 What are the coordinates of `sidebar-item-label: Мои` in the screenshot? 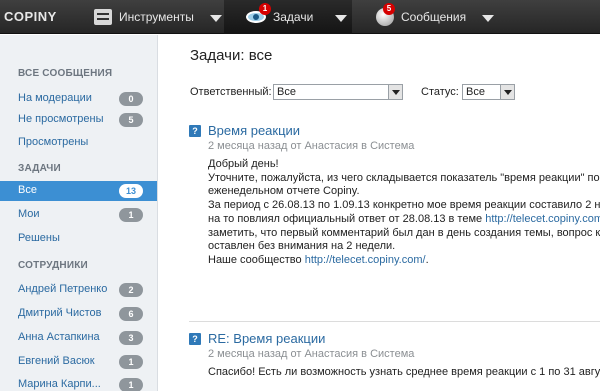 It's located at (29, 214).